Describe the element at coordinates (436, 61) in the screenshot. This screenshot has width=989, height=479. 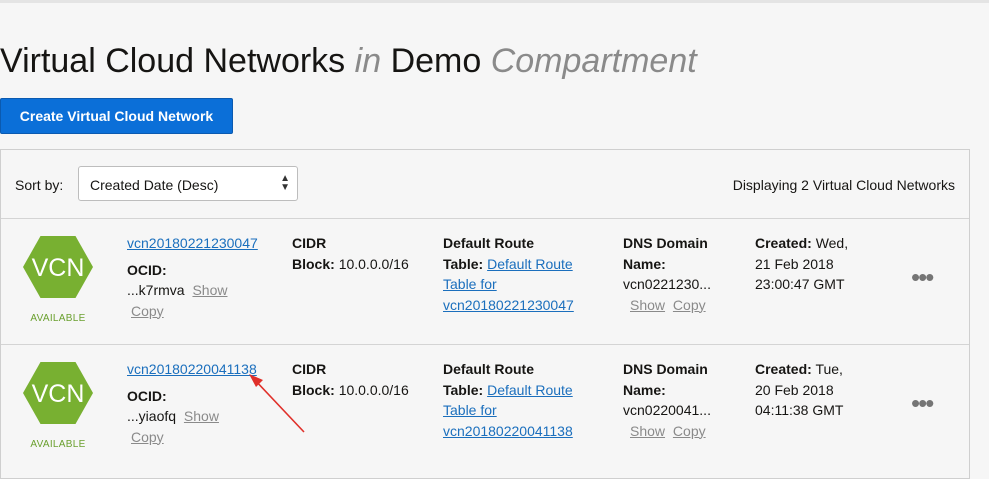
I see `compartment-name: Demo` at that location.